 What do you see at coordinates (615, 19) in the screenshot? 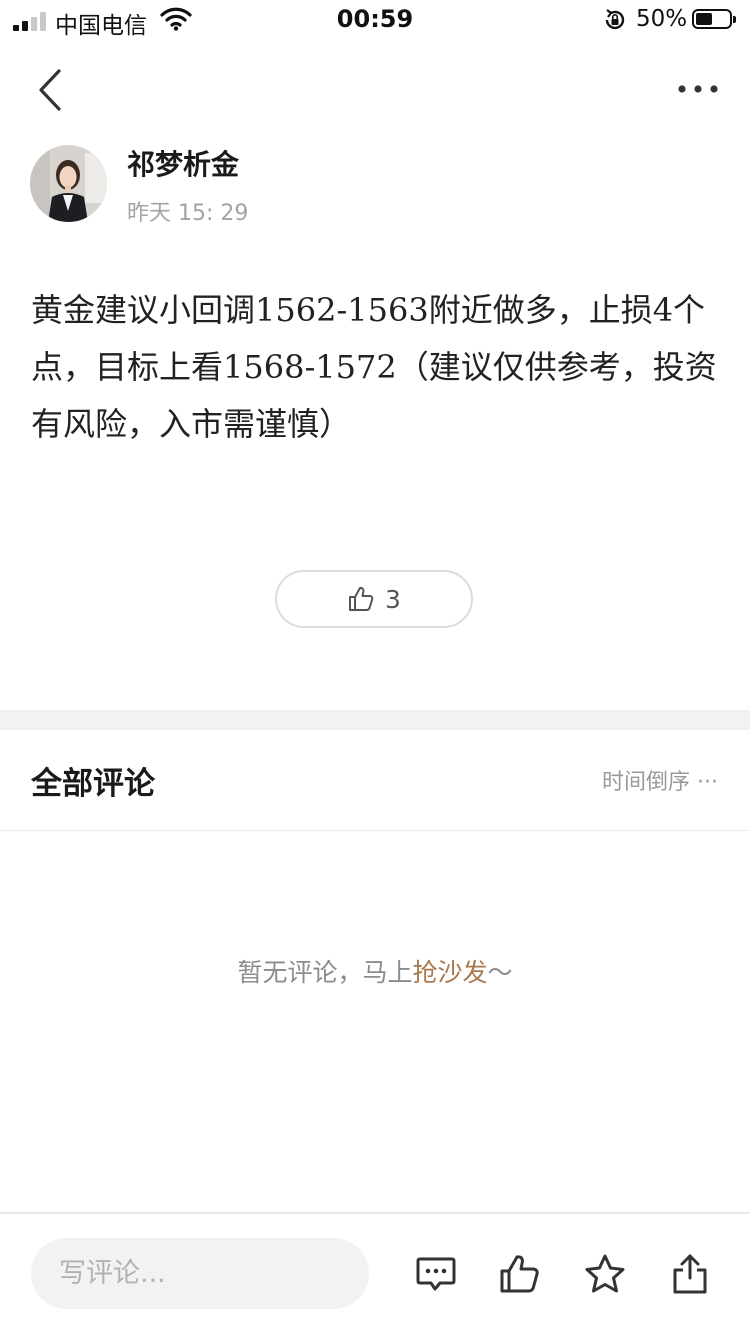
I see `orientation-lock-icon` at bounding box center [615, 19].